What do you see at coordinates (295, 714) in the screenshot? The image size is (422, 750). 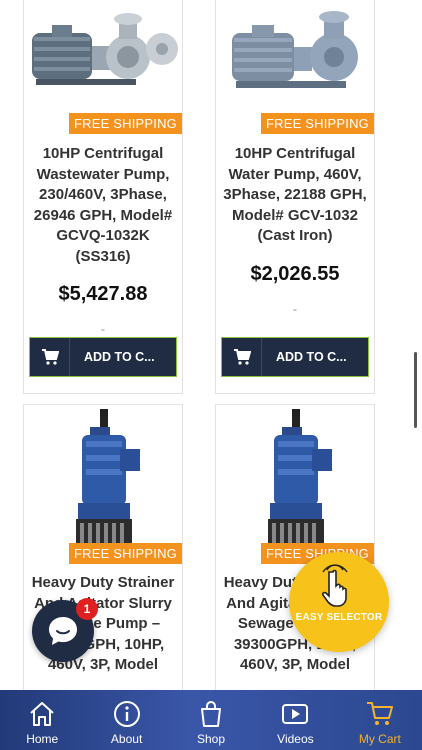 I see `video-icon` at bounding box center [295, 714].